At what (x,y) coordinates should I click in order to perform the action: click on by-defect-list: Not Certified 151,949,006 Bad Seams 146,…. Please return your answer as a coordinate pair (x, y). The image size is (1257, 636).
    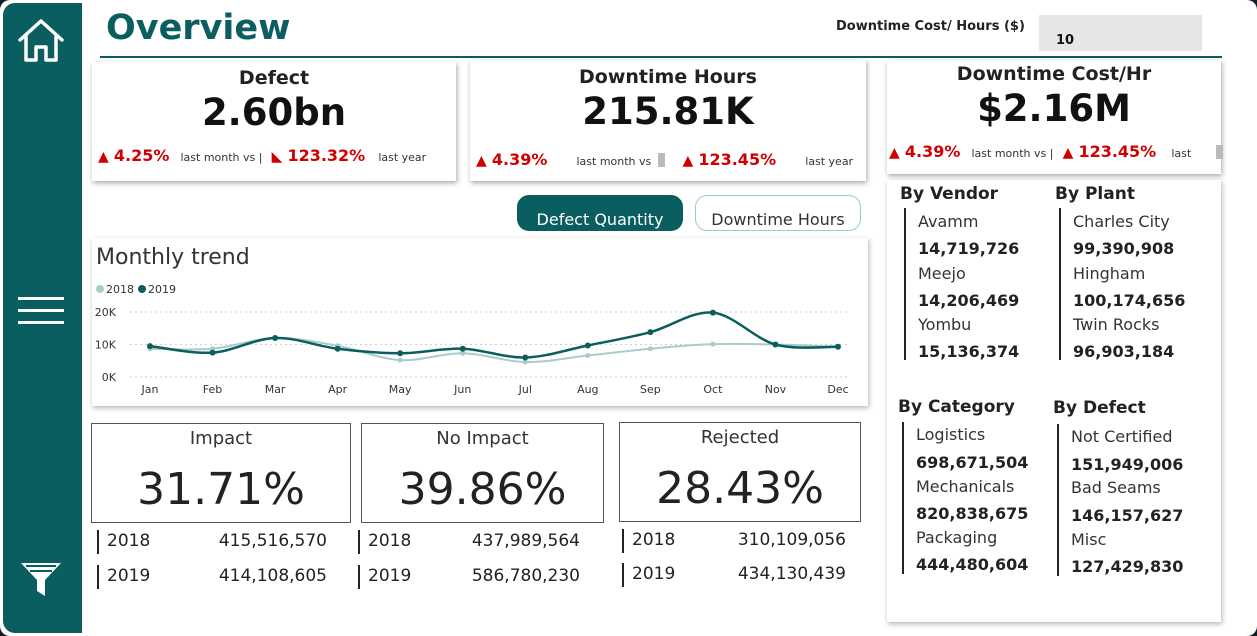
    Looking at the image, I should click on (1133, 500).